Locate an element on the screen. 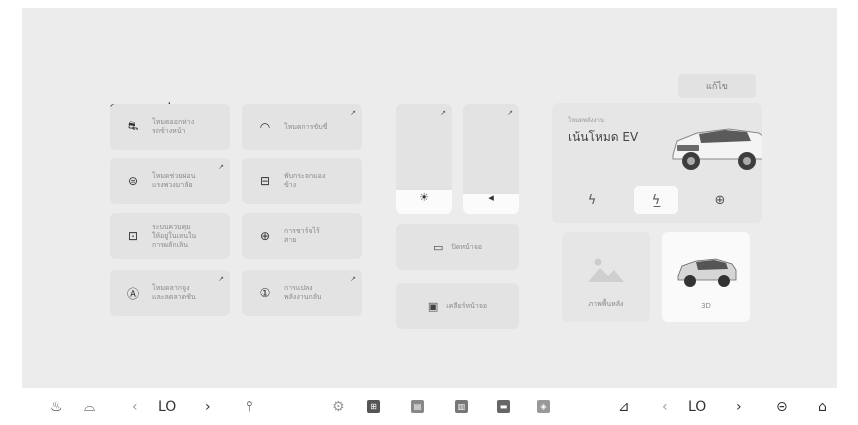 The width and height of the screenshot is (858, 425). left-temp-value: LO is located at coordinates (167, 407).